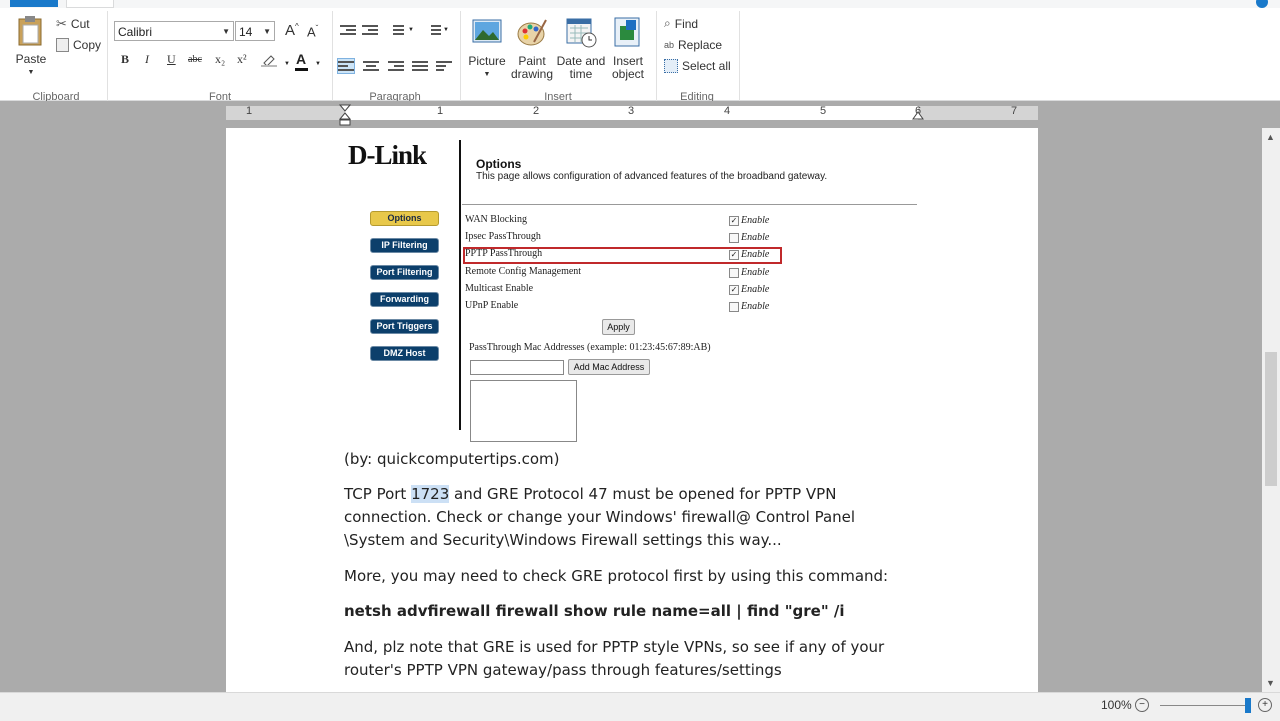 Image resolution: width=1280 pixels, height=721 pixels. What do you see at coordinates (346, 66) in the screenshot?
I see `align-left-button` at bounding box center [346, 66].